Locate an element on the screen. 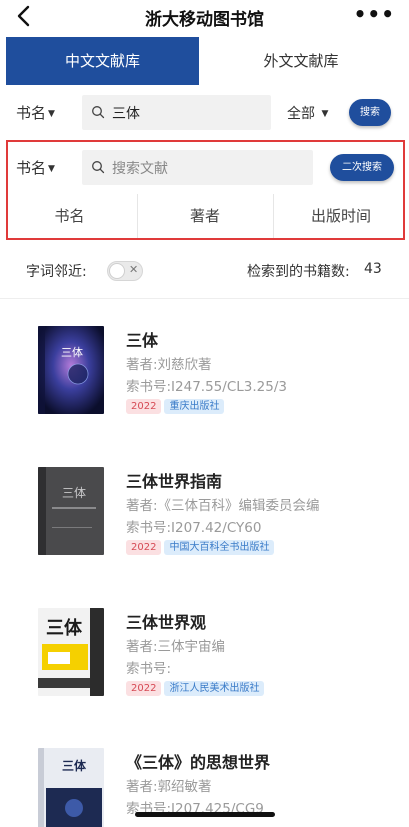 This screenshot has height=827, width=409. book-call-number: 索书号:I207.42/CY60 is located at coordinates (194, 528).